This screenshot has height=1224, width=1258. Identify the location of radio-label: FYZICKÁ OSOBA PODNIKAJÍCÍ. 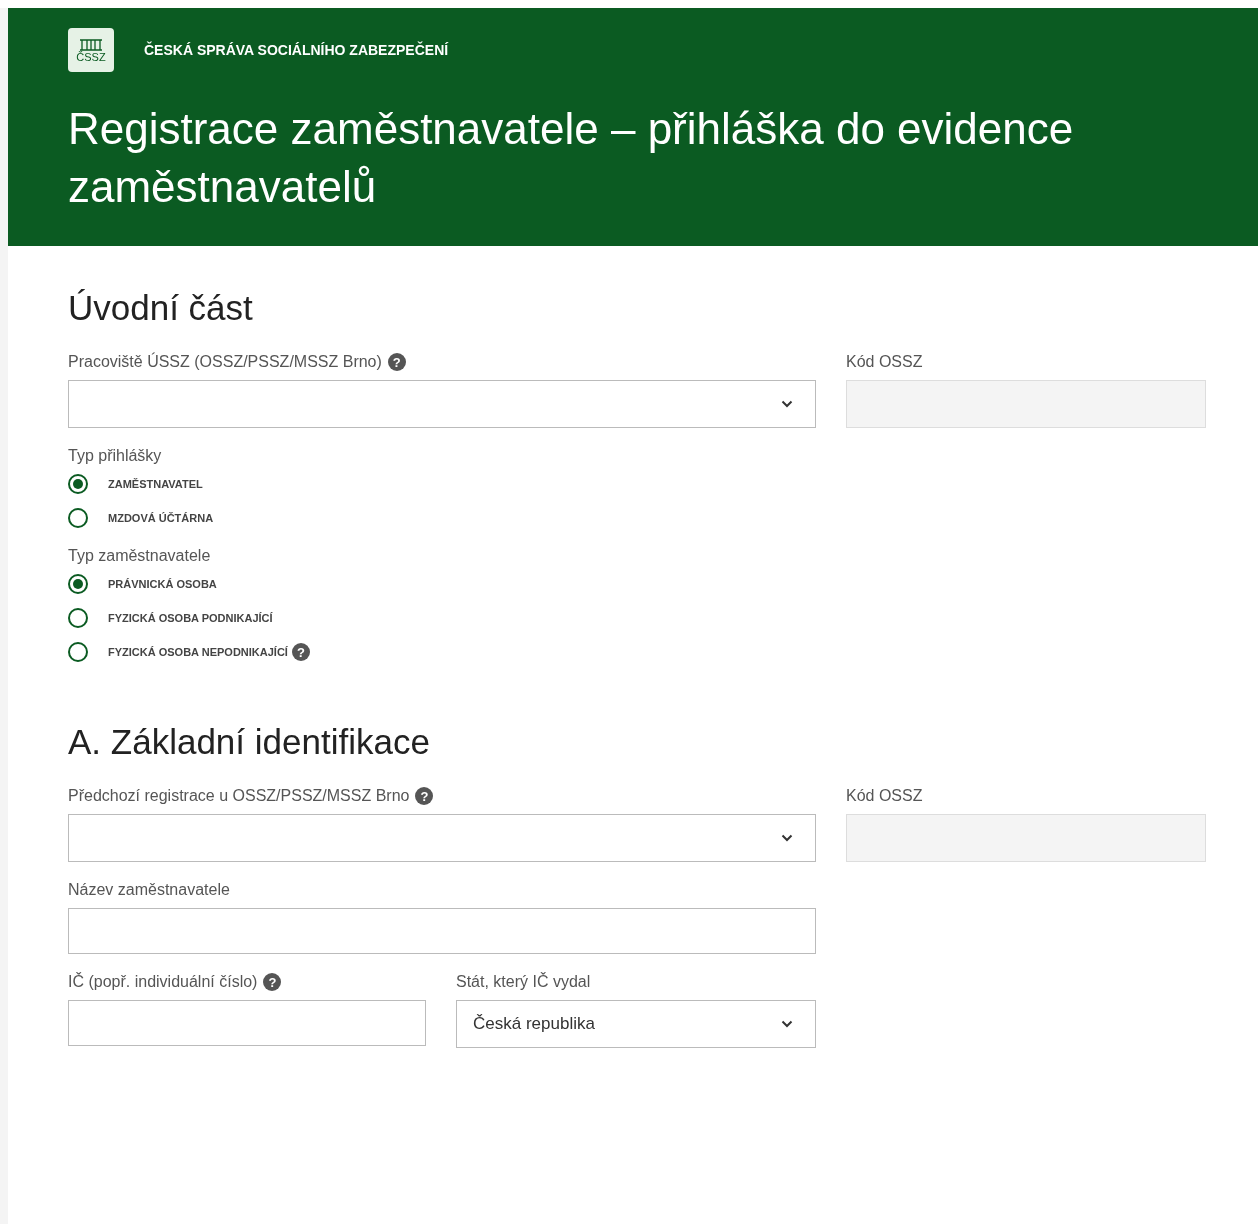
(190, 618).